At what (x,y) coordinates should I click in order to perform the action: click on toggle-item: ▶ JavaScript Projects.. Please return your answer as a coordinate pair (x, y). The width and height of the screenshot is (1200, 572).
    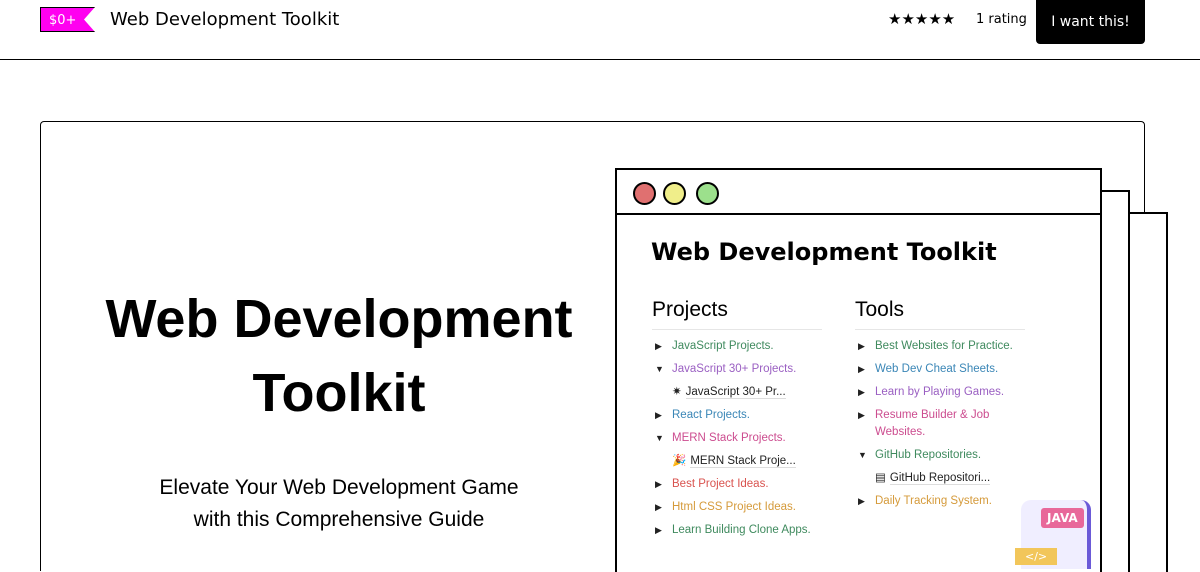
    Looking at the image, I should click on (737, 346).